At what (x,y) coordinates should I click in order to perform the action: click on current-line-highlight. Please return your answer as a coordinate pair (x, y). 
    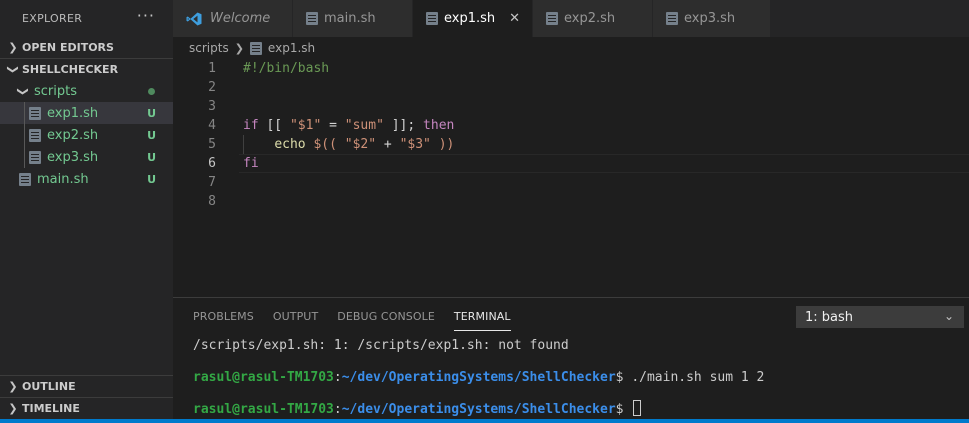
    Looking at the image, I should click on (604, 163).